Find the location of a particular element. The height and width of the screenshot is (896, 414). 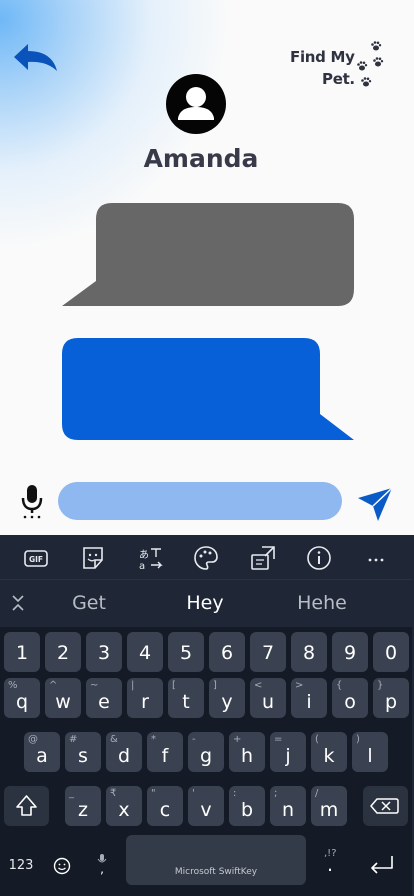

key-label: 8 is located at coordinates (309, 653).